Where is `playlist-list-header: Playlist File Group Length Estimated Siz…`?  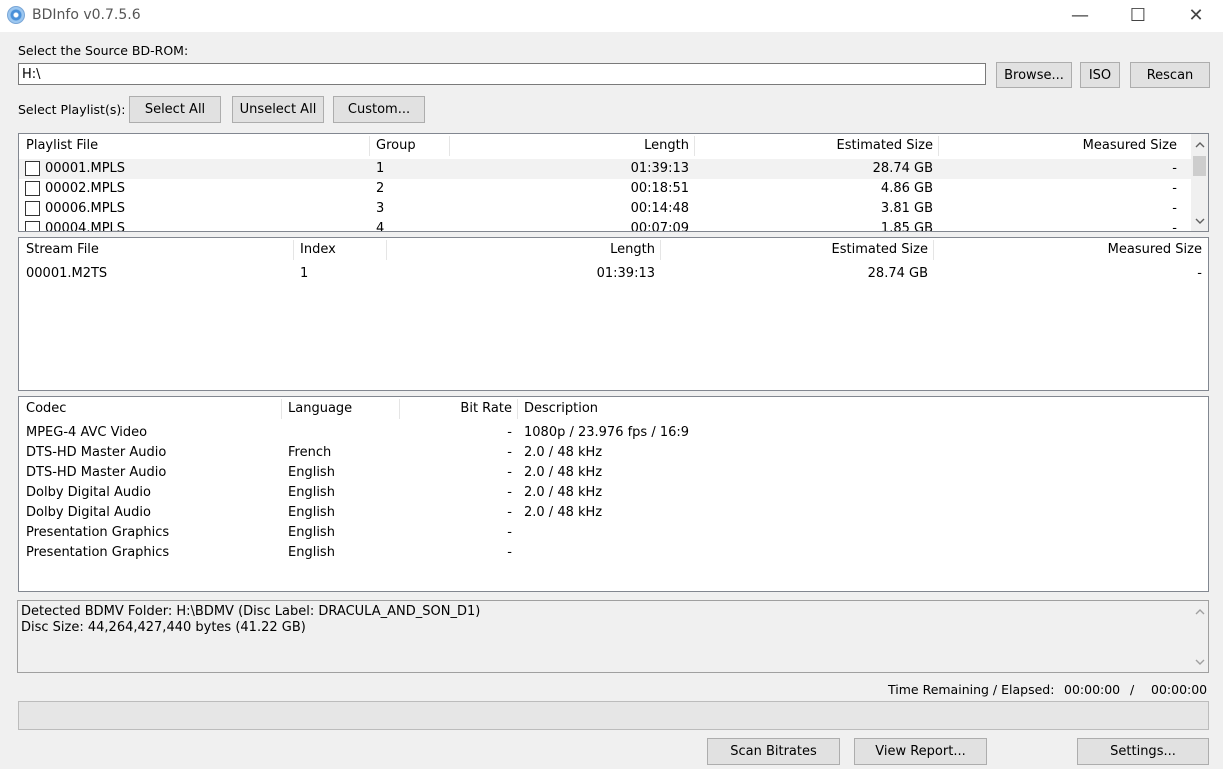 playlist-list-header: Playlist File Group Length Estimated Siz… is located at coordinates (613, 146).